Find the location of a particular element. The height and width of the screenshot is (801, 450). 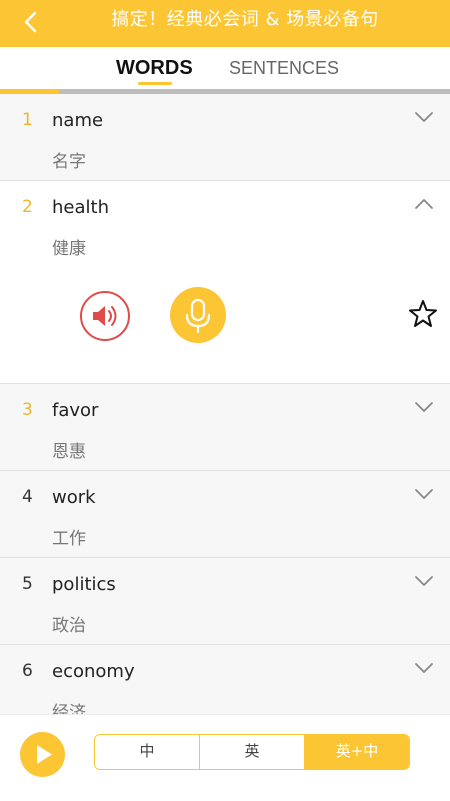

mode-english: 英 is located at coordinates (252, 752).